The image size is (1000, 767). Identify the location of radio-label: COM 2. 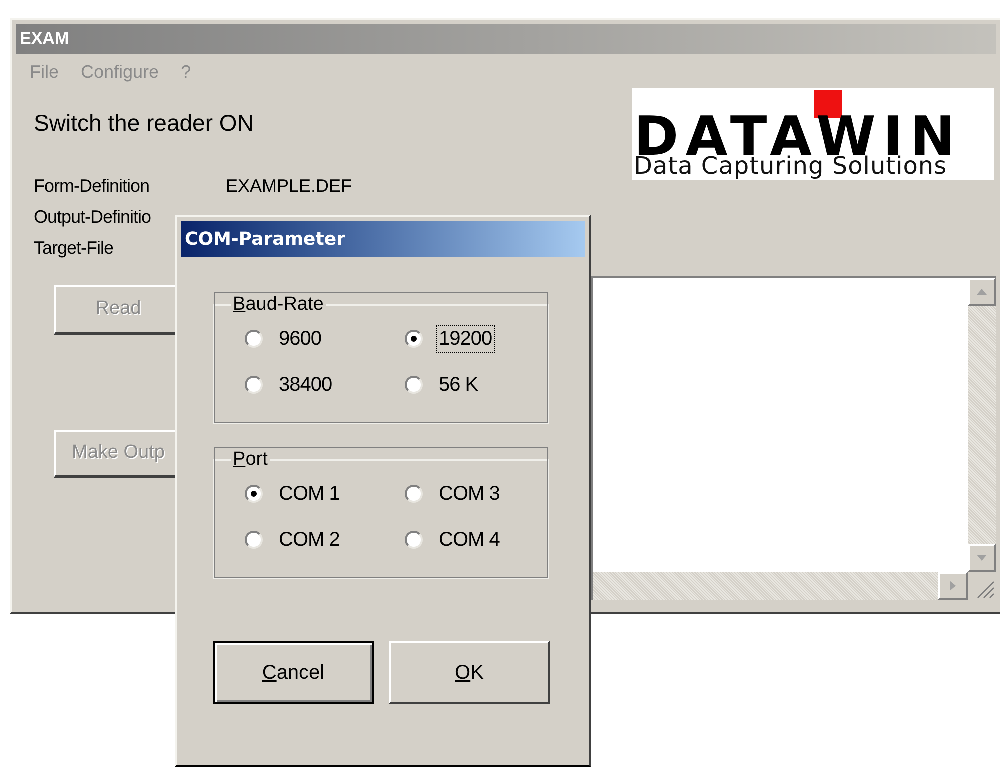
(309, 539).